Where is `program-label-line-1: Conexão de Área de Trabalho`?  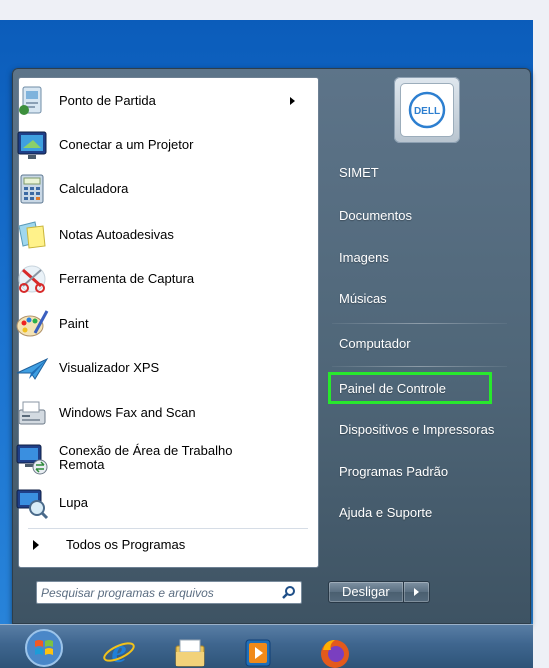 program-label-line-1: Conexão de Área de Trabalho is located at coordinates (146, 450).